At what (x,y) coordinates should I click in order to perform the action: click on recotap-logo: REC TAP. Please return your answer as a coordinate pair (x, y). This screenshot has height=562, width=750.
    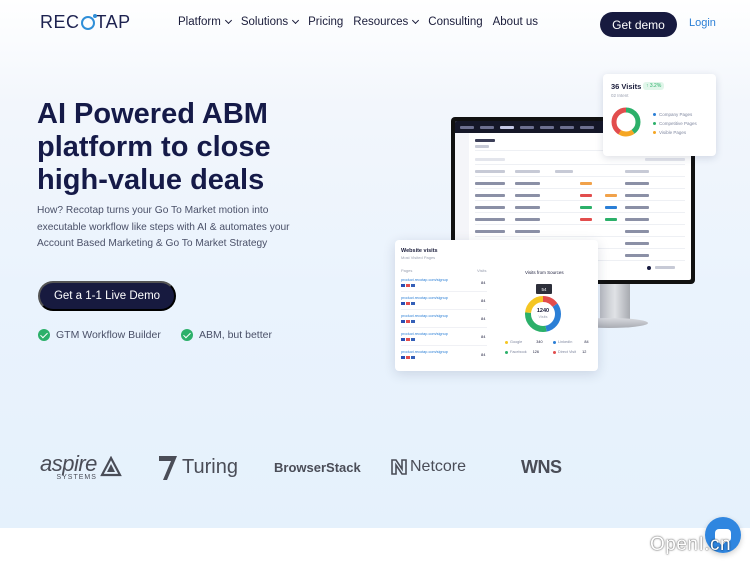
    Looking at the image, I should click on (85, 22).